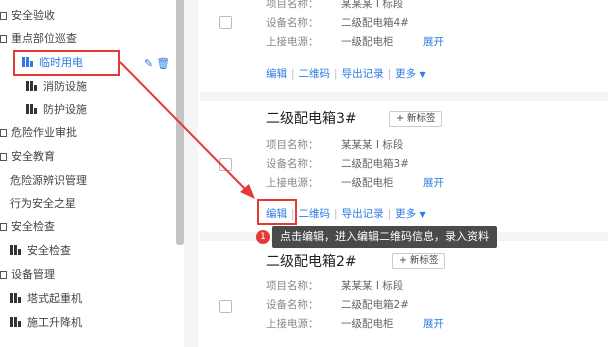 The height and width of the screenshot is (347, 608). Describe the element at coordinates (150, 63) in the screenshot. I see `pen-icon: ✎` at that location.